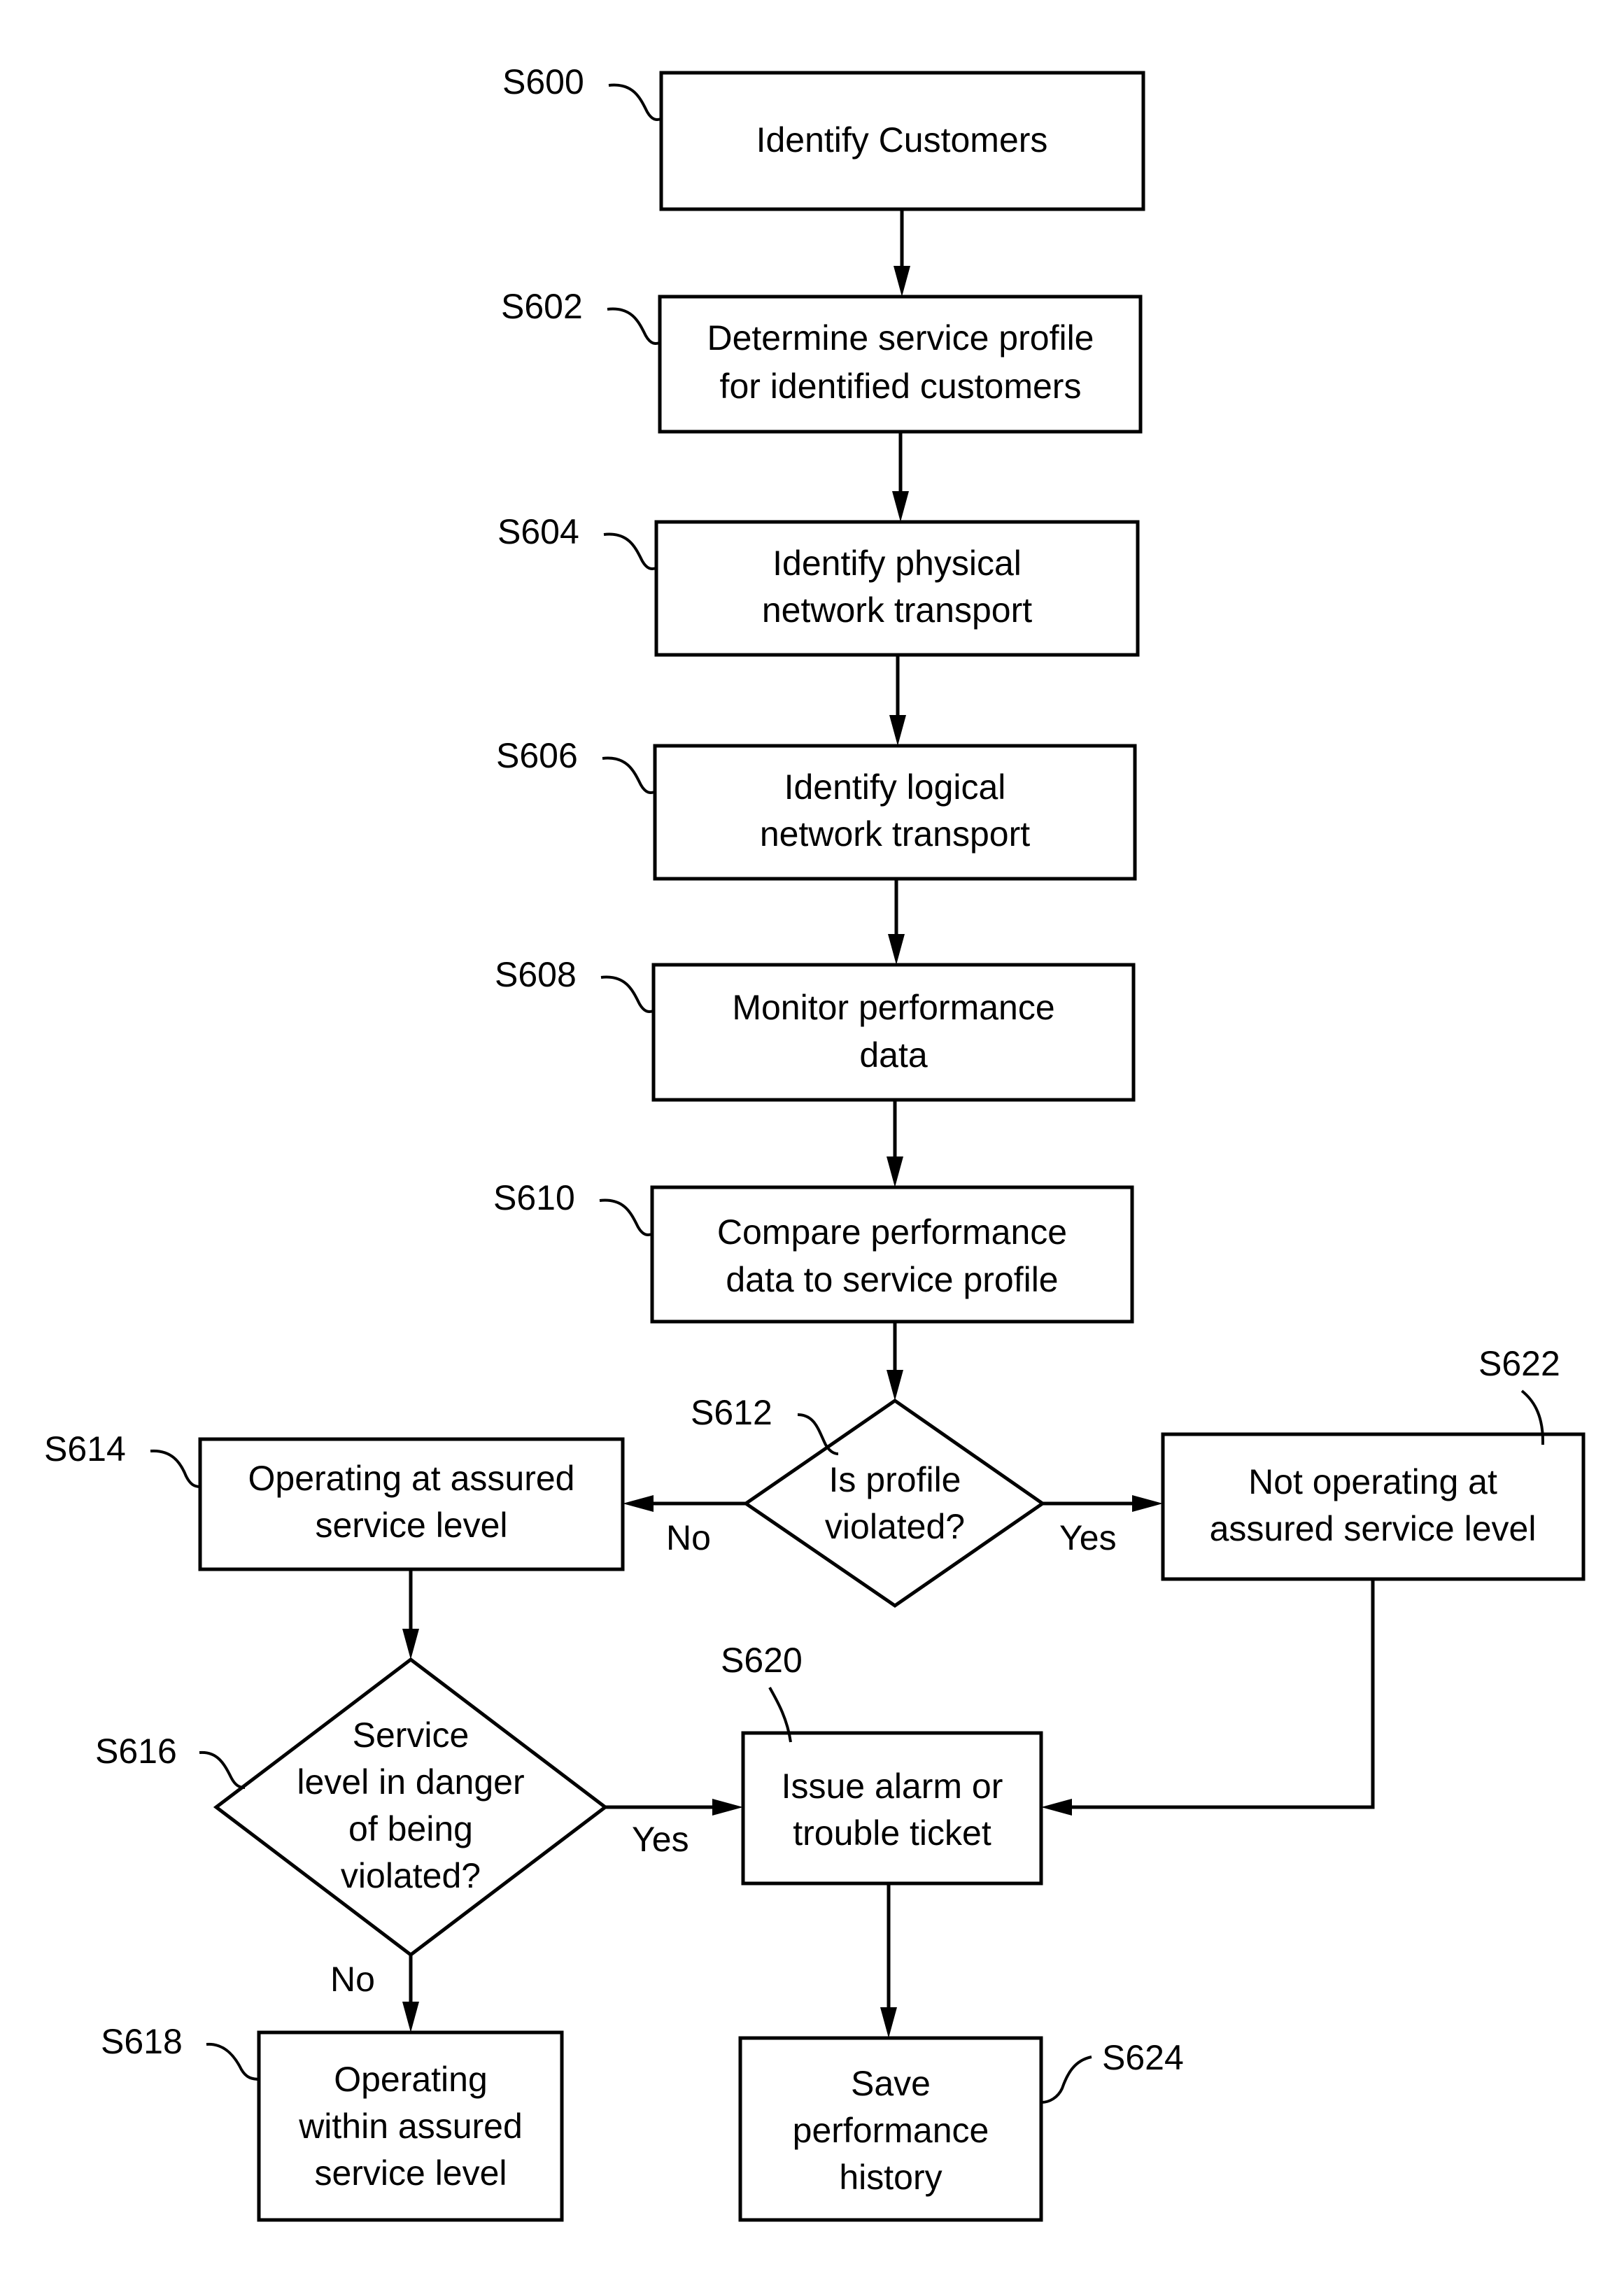 This screenshot has height=2285, width=1624. What do you see at coordinates (892, 1279) in the screenshot?
I see `step-text-line-2: data to service profile` at bounding box center [892, 1279].